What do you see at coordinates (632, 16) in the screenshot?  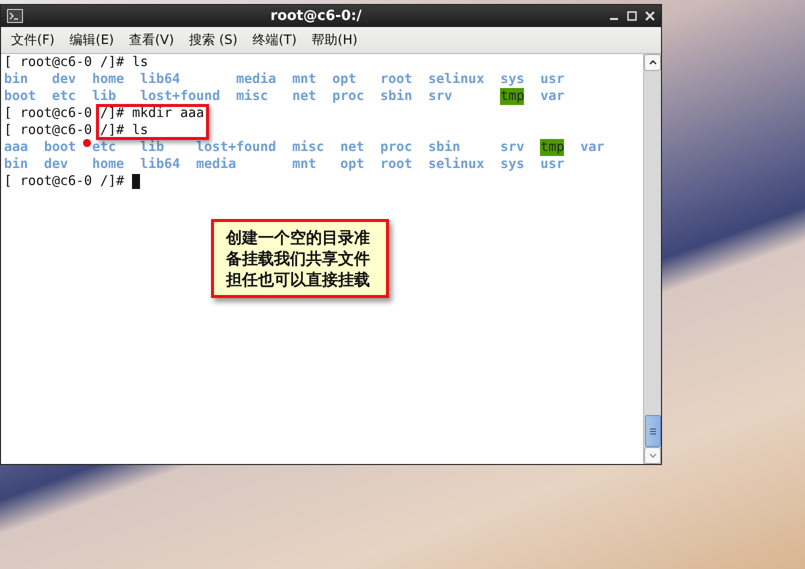 I see `maximize-icon` at bounding box center [632, 16].